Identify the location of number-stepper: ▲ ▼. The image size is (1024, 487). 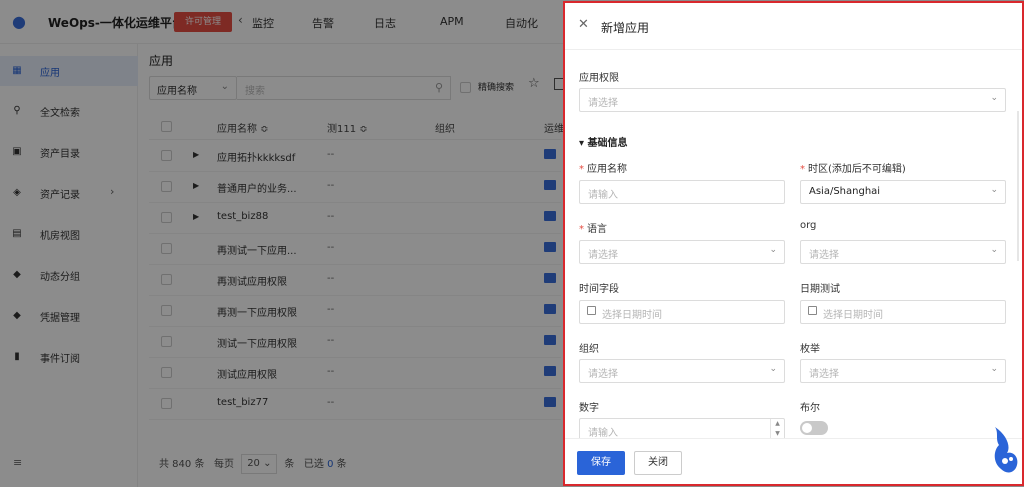
(777, 428).